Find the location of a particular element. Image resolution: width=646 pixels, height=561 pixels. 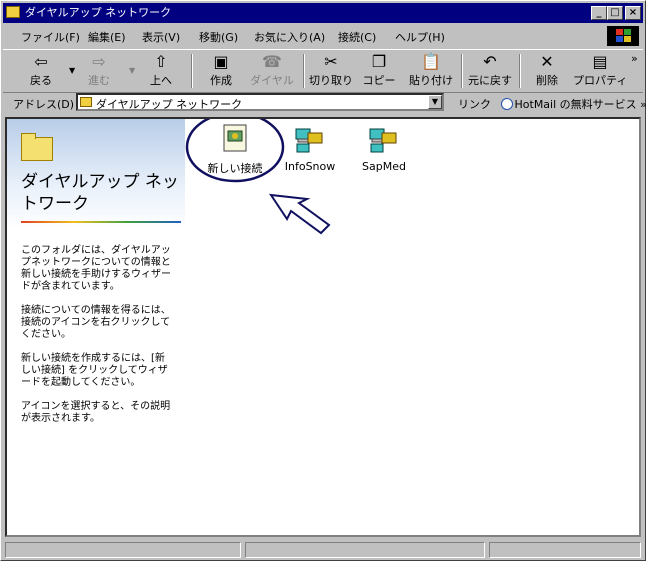

create-button: ▣ 作成 is located at coordinates (221, 71).